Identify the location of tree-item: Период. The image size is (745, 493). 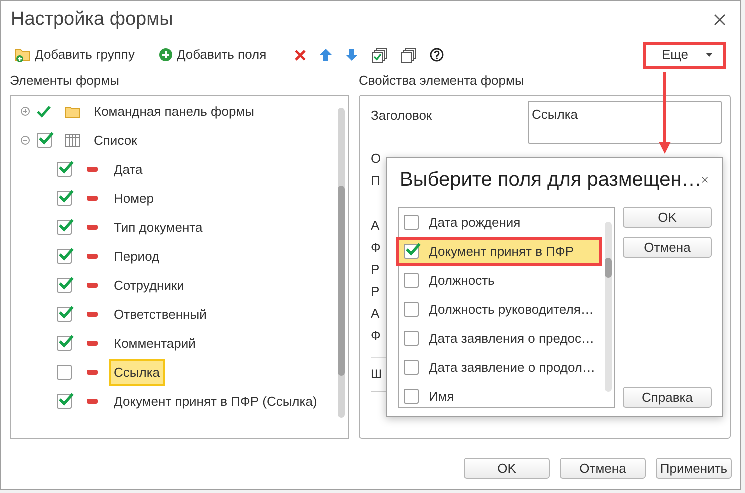
(137, 256).